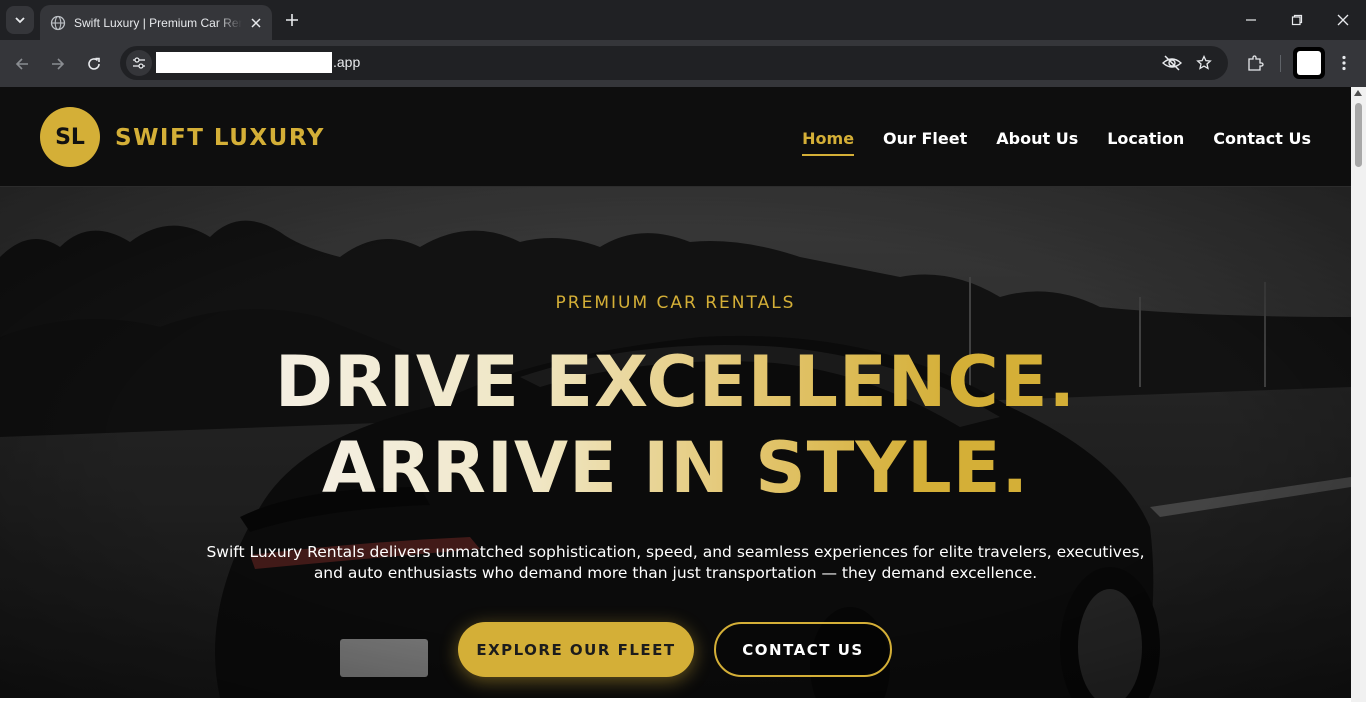  I want to click on browser-toolbar: .app, so click(683, 63).